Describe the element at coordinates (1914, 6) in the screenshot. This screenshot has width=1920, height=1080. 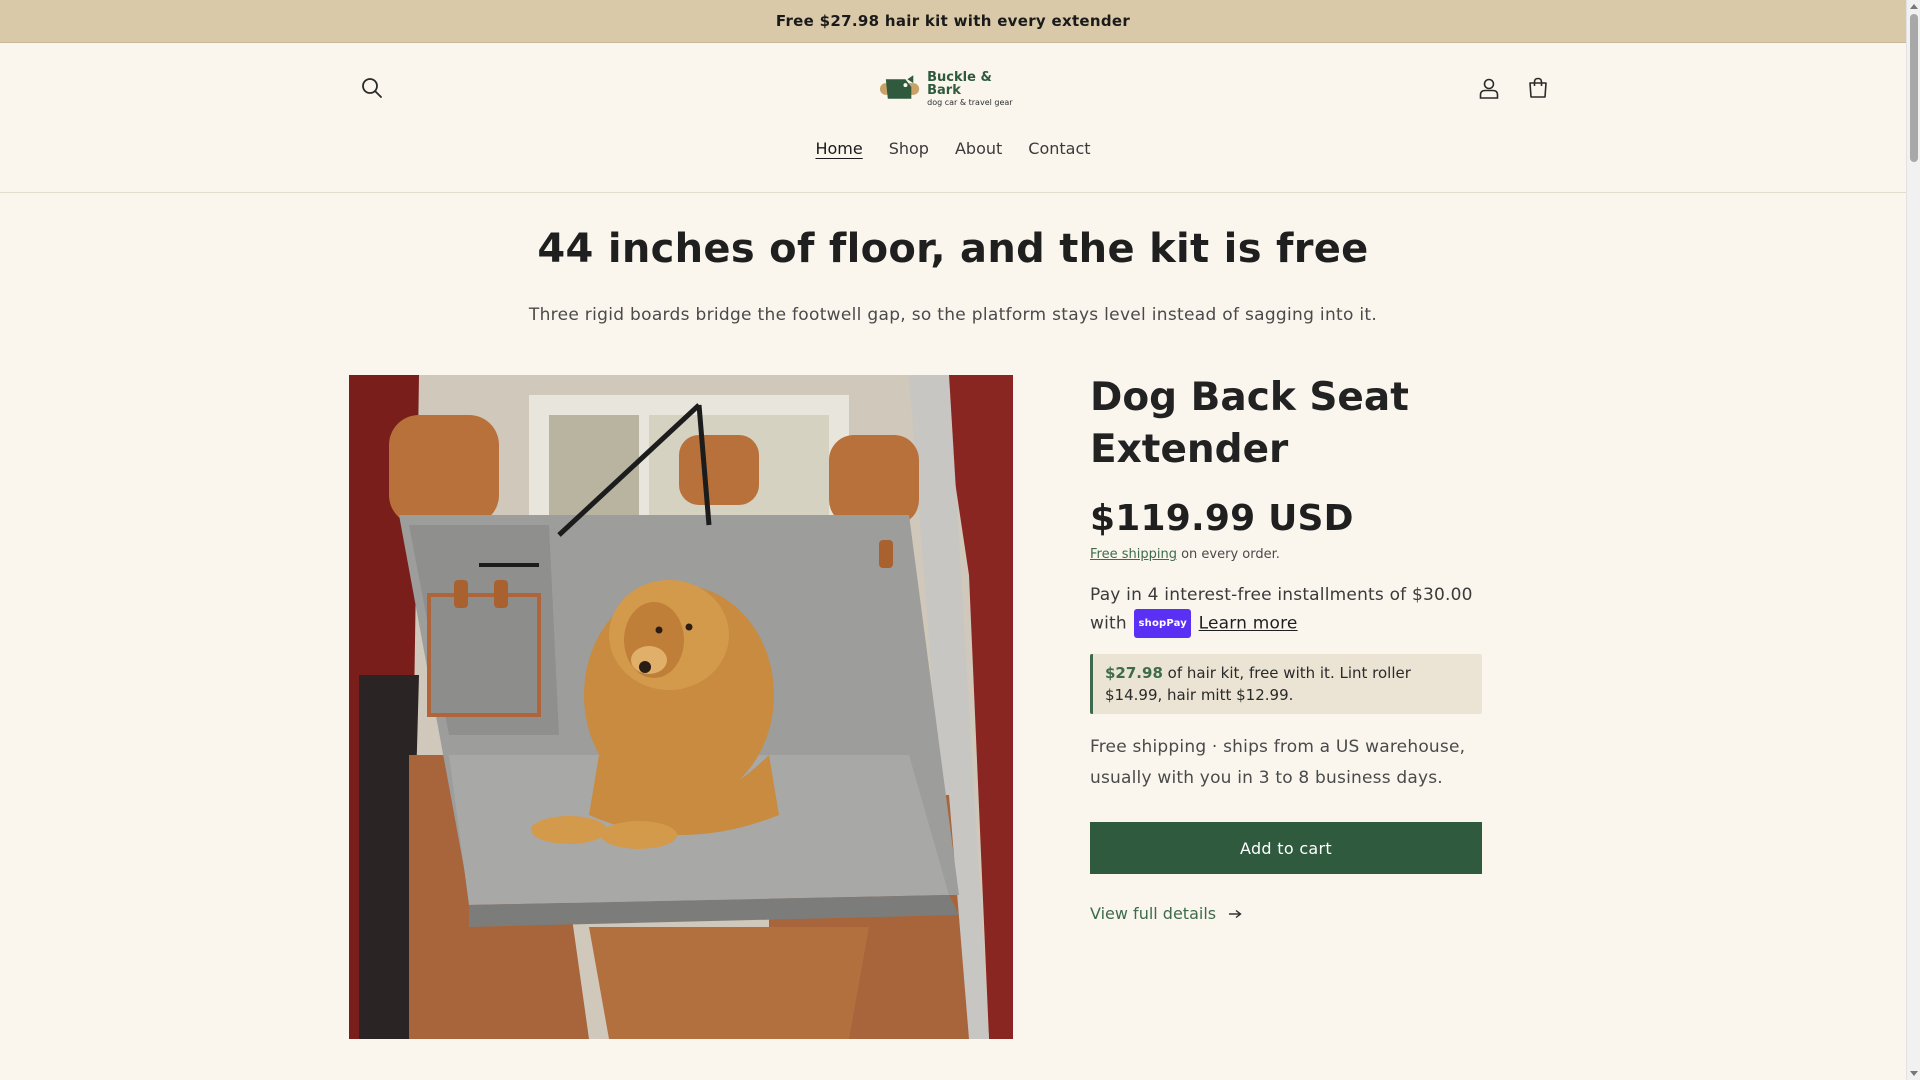
I see `scroll-up-arrow` at that location.